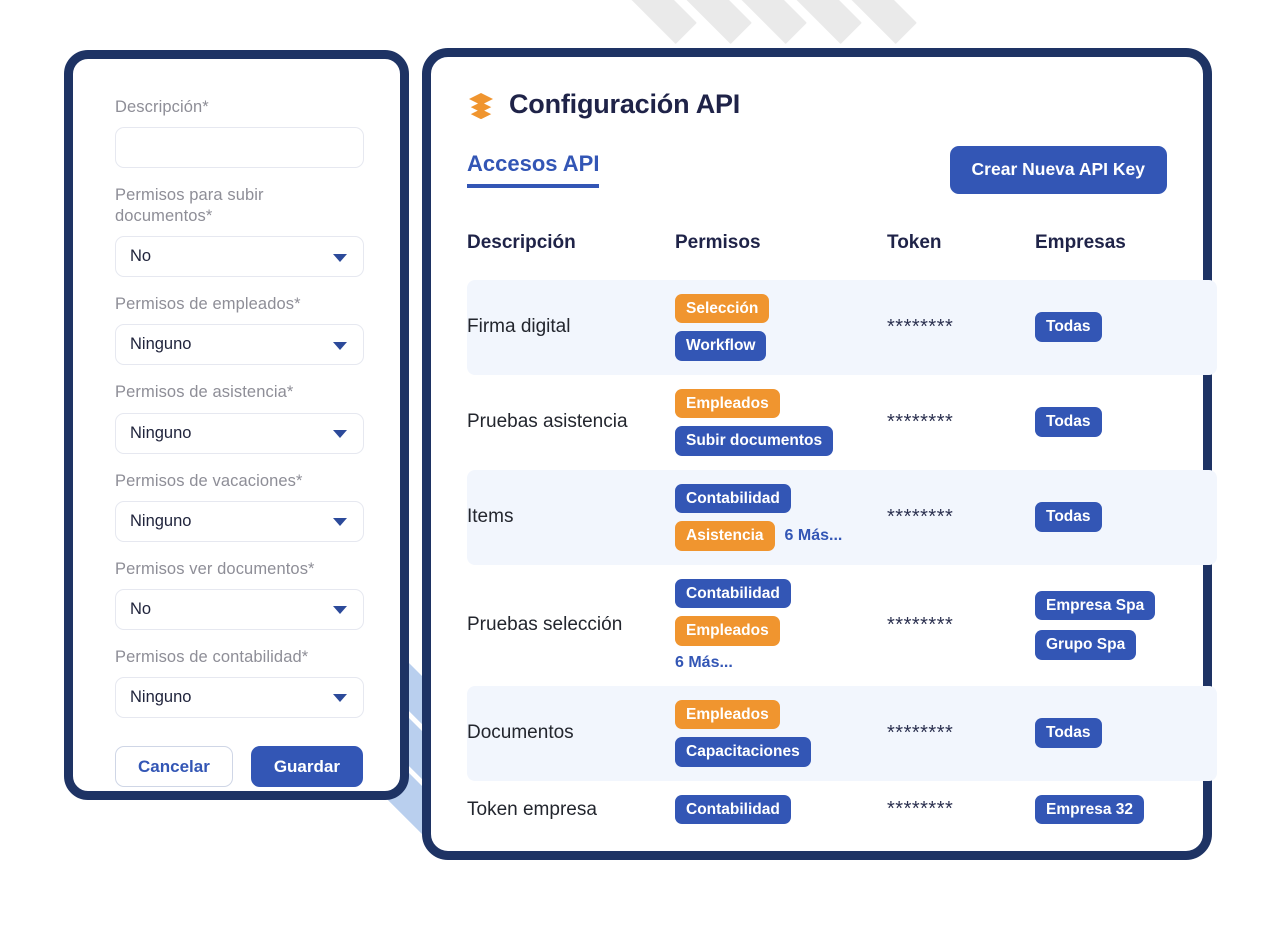 This screenshot has height=950, width=1280. What do you see at coordinates (189, 206) in the screenshot?
I see `field-label: Permisos para subir documentos*` at bounding box center [189, 206].